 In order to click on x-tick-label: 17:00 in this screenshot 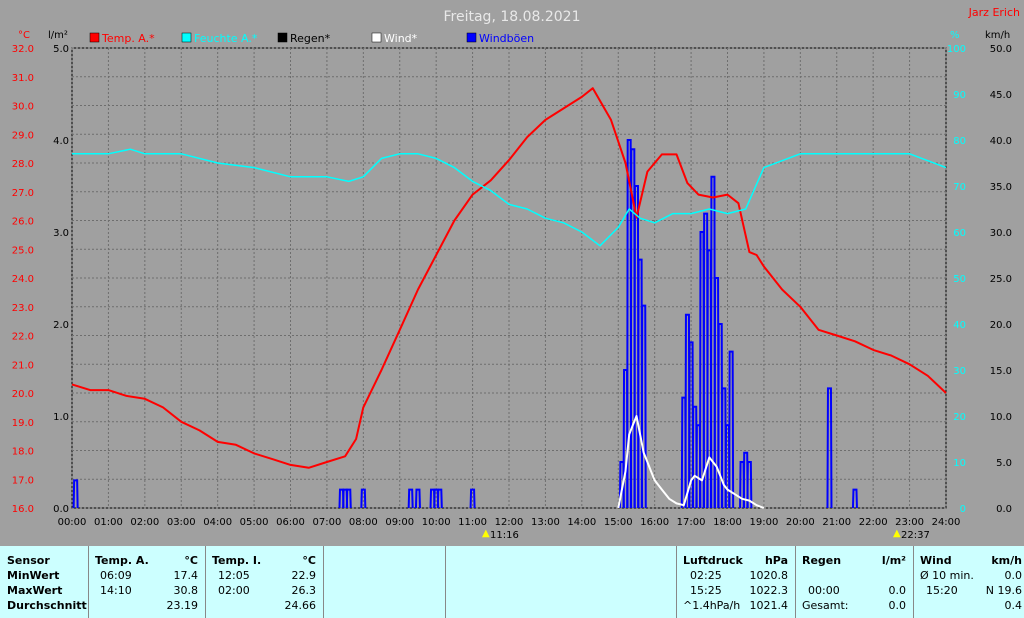, I will do `click(691, 522)`.